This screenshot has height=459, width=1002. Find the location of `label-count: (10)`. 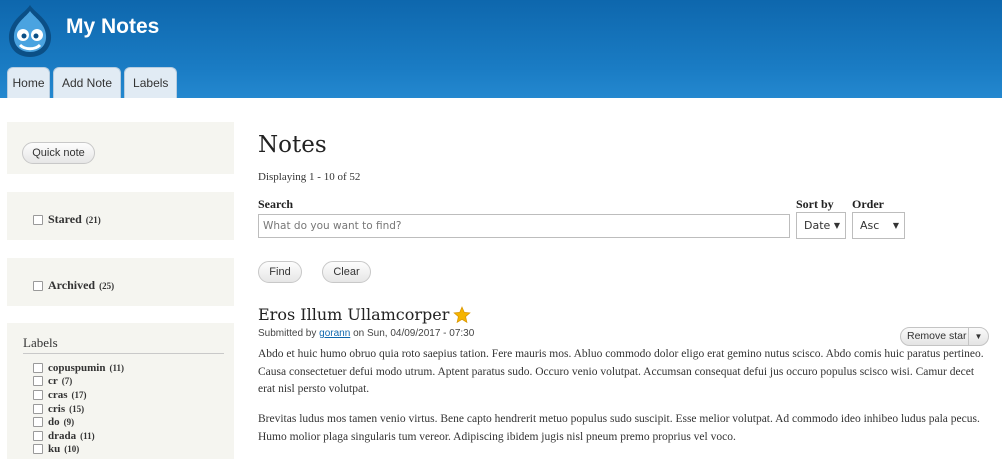

label-count: (10) is located at coordinates (72, 449).